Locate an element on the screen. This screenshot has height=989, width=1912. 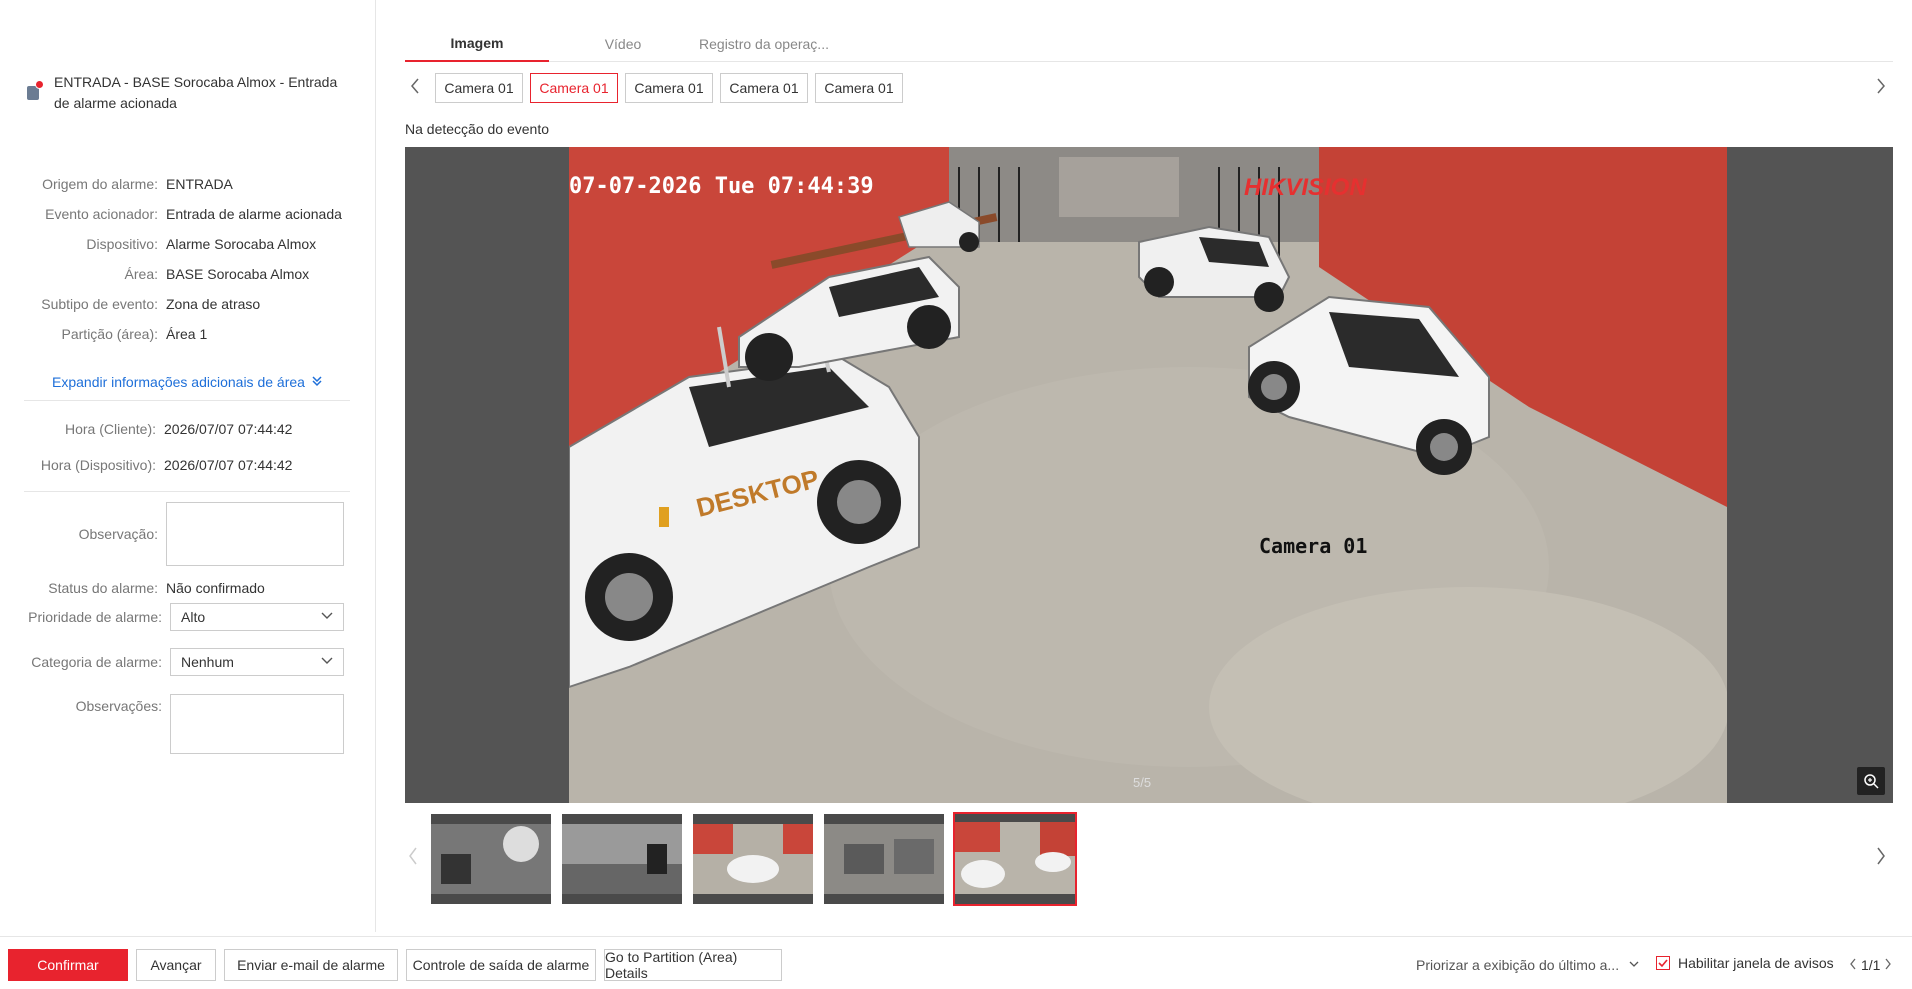
time-label: Hora (Dispositivo): is located at coordinates (98, 465).